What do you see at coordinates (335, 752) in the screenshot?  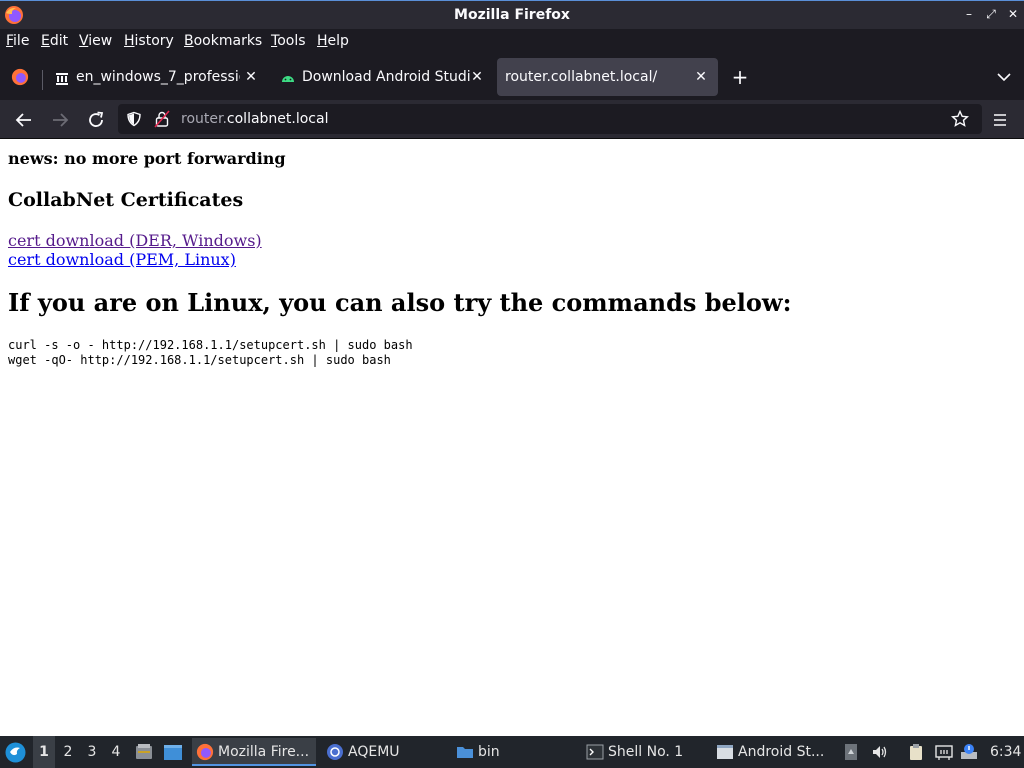 I see `aqemu-icon` at bounding box center [335, 752].